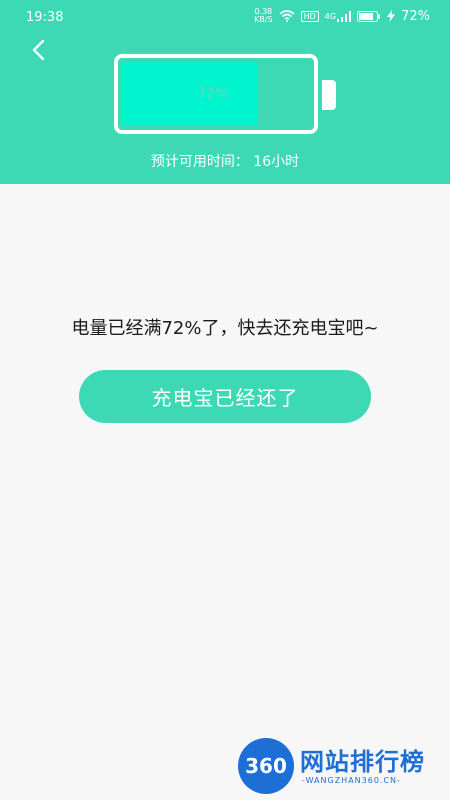 This screenshot has width=450, height=800. Describe the element at coordinates (415, 16) in the screenshot. I see `status-battery-percent: 72%` at that location.